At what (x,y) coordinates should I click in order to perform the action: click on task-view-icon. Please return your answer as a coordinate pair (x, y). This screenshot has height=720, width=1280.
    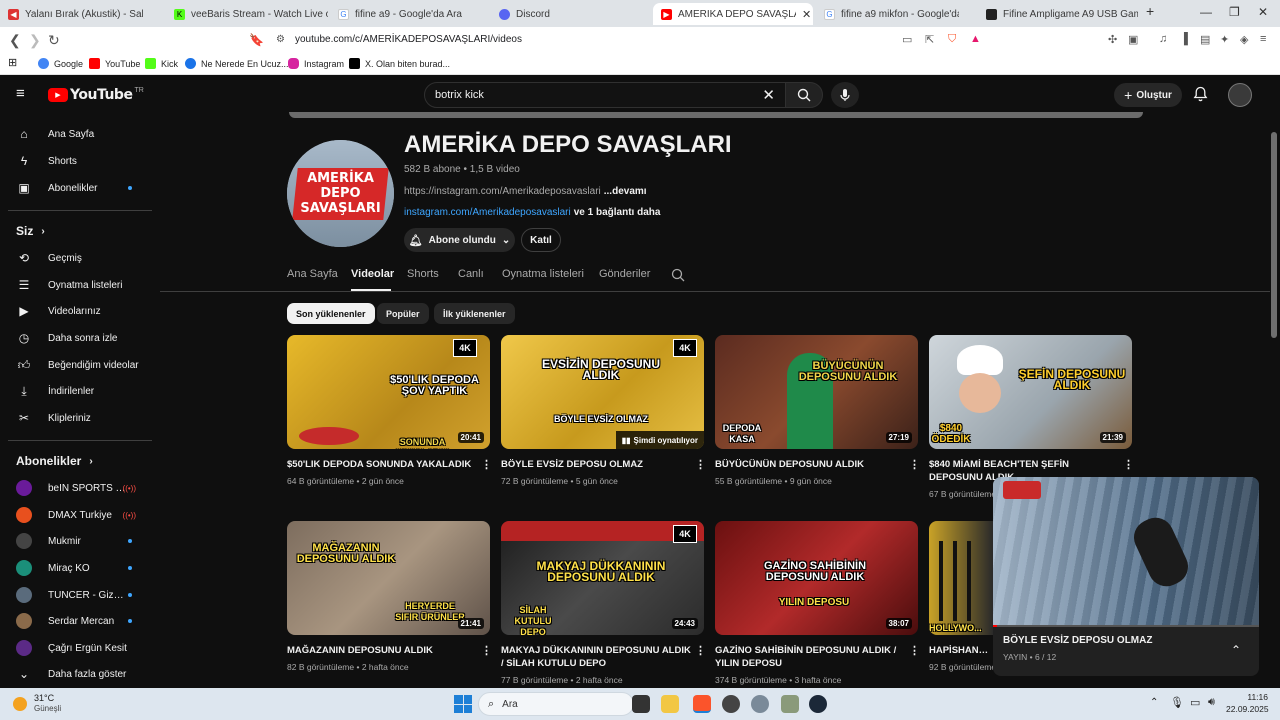
    Looking at the image, I should click on (641, 704).